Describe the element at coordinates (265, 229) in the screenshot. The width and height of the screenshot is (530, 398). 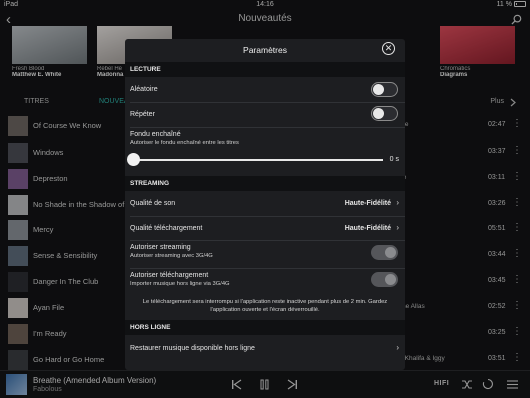
I see `setting-download-quality: Qualité téléchargement Haute-Fidélité ›` at that location.